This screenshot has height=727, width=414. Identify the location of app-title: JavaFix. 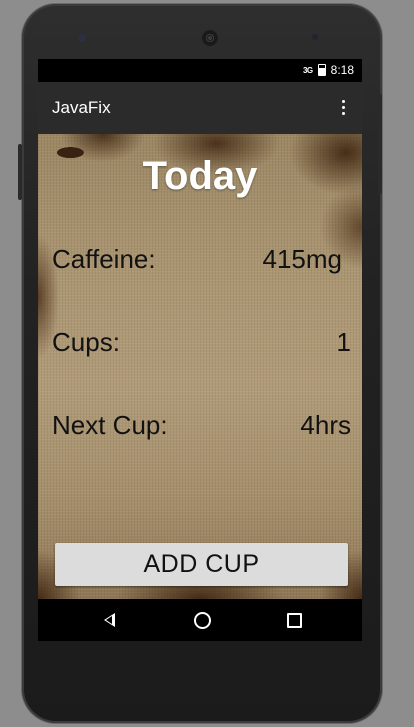
(81, 107).